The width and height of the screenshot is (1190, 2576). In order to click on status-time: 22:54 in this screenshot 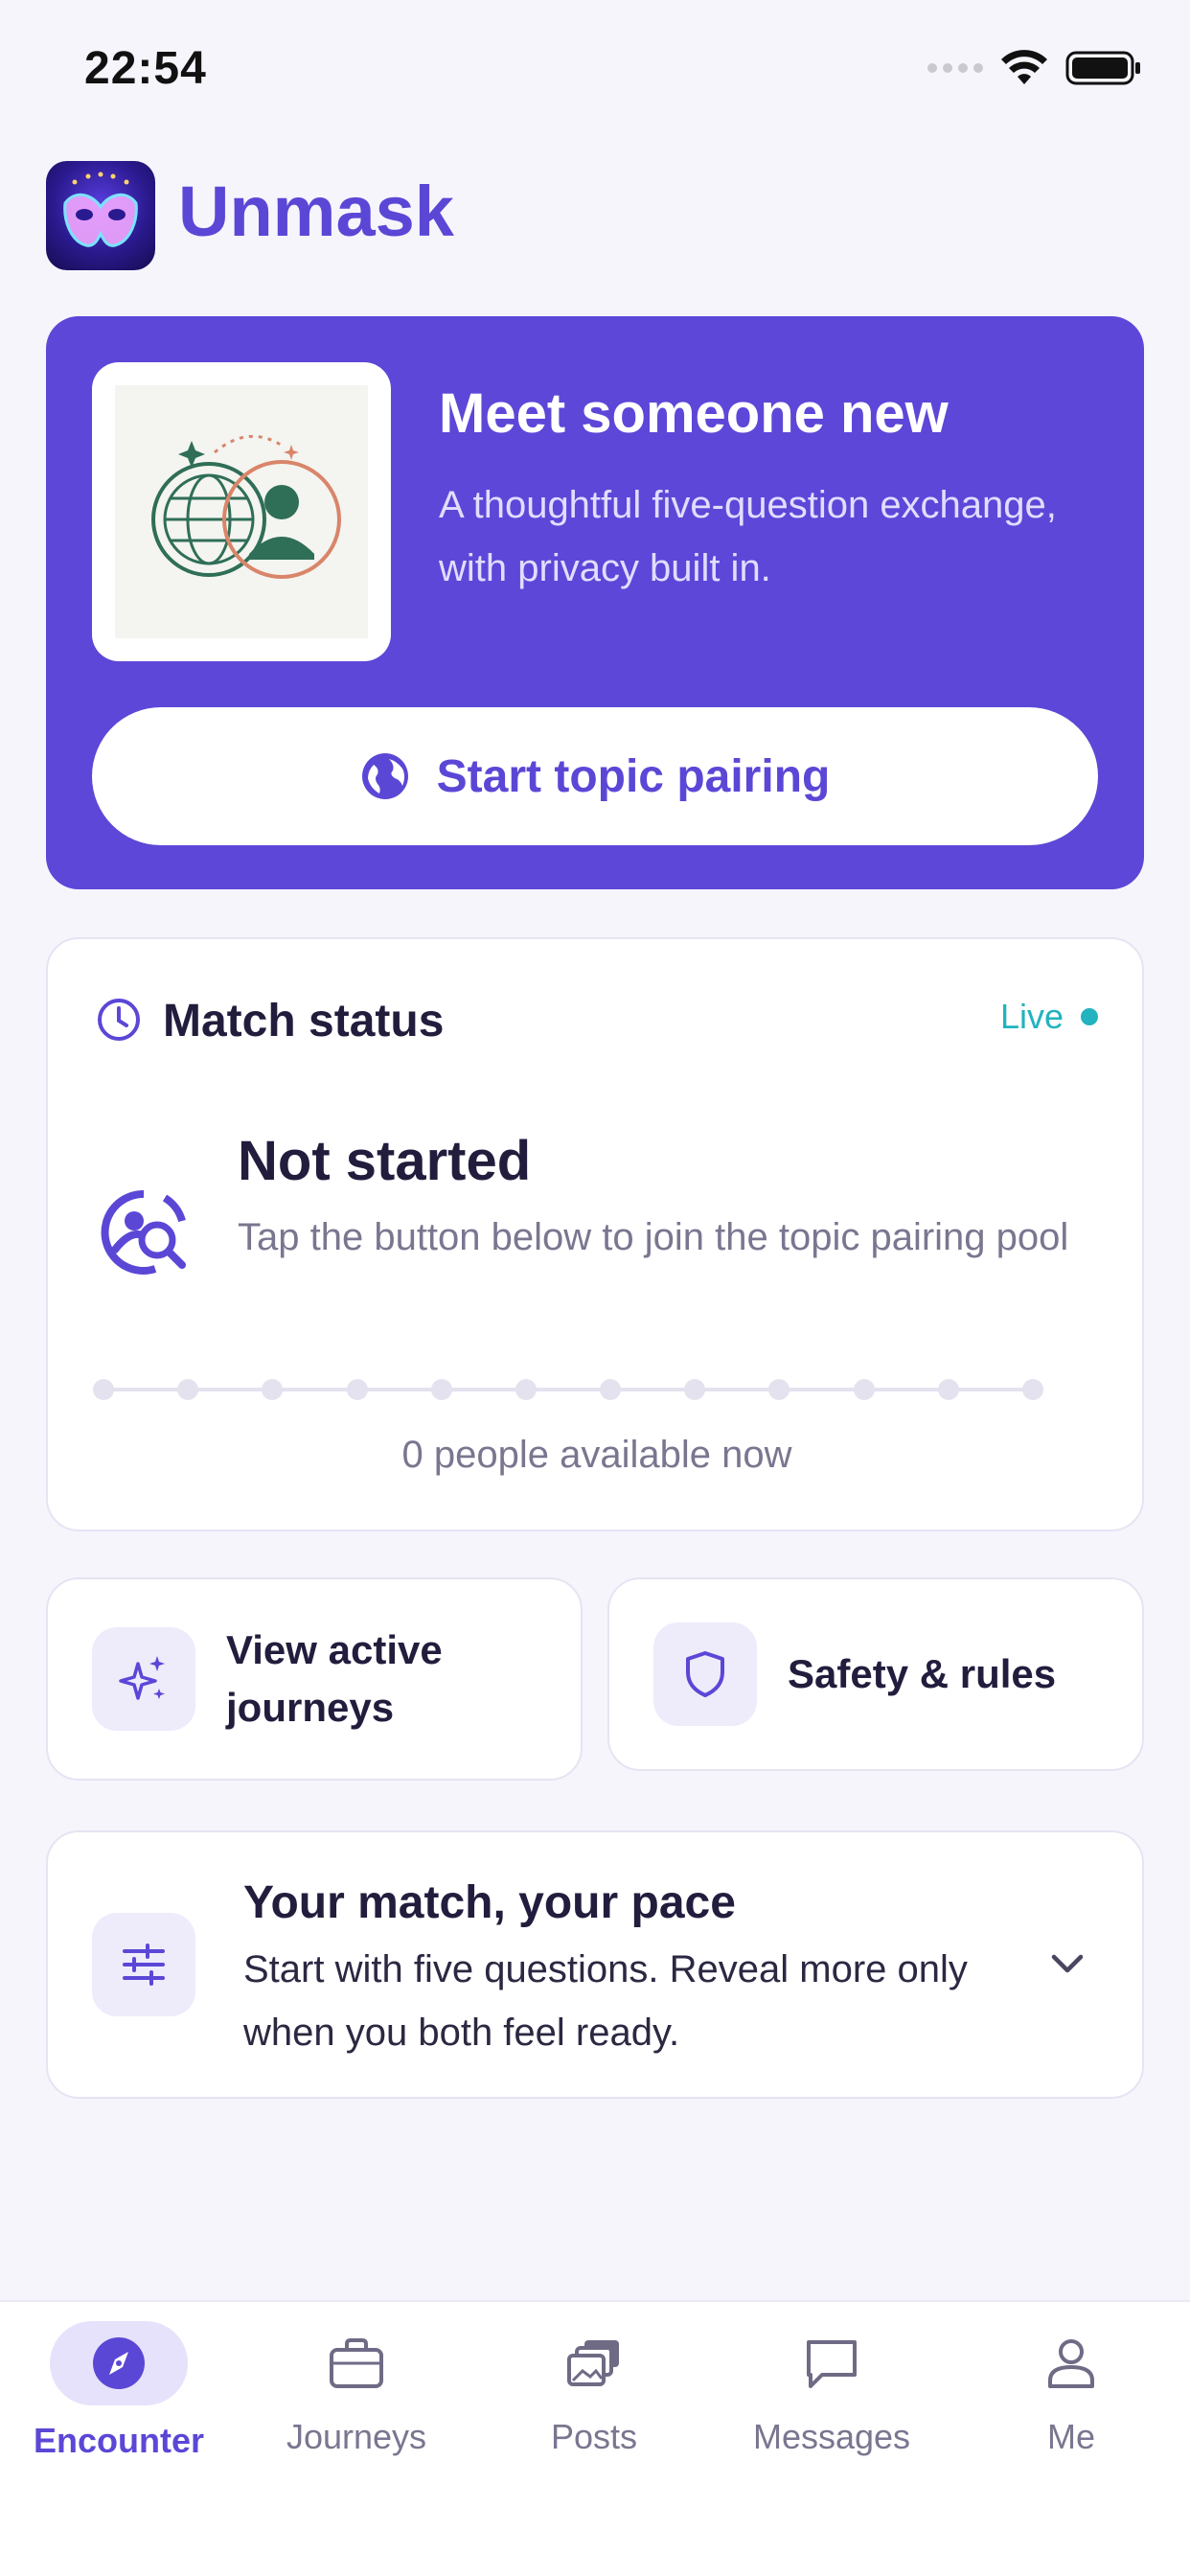, I will do `click(146, 68)`.